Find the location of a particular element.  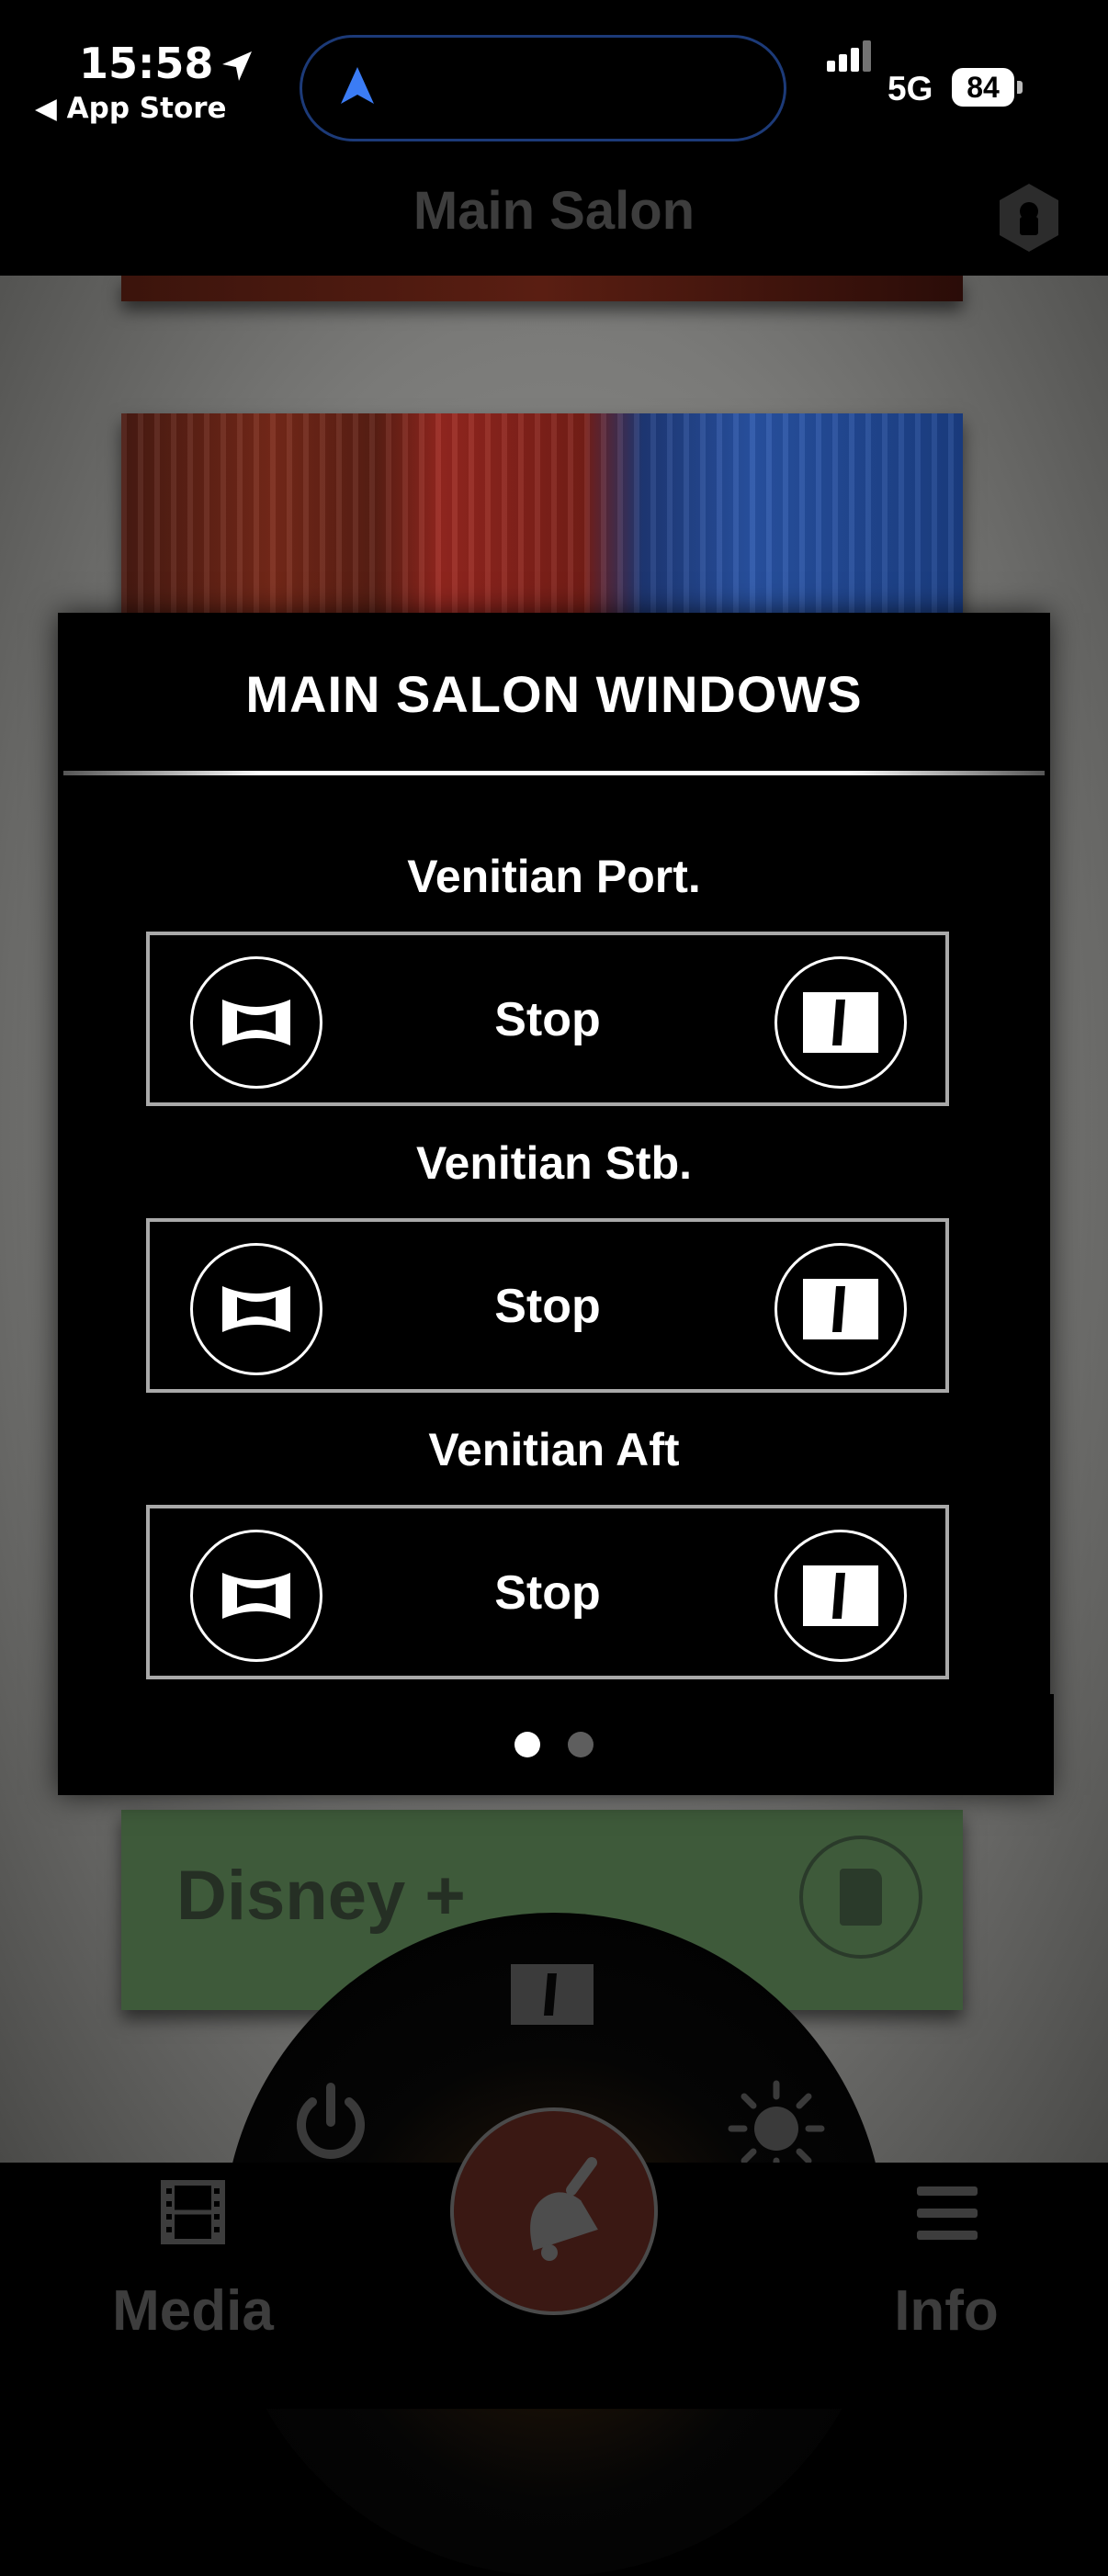

status-time: 15:58 is located at coordinates (146, 63).